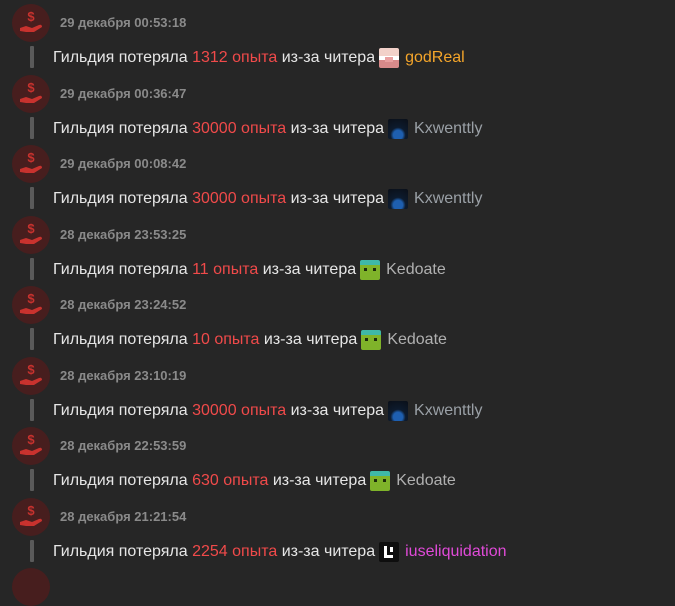 The width and height of the screenshot is (675, 606). I want to click on xp-amount: 10 опыта, so click(225, 340).